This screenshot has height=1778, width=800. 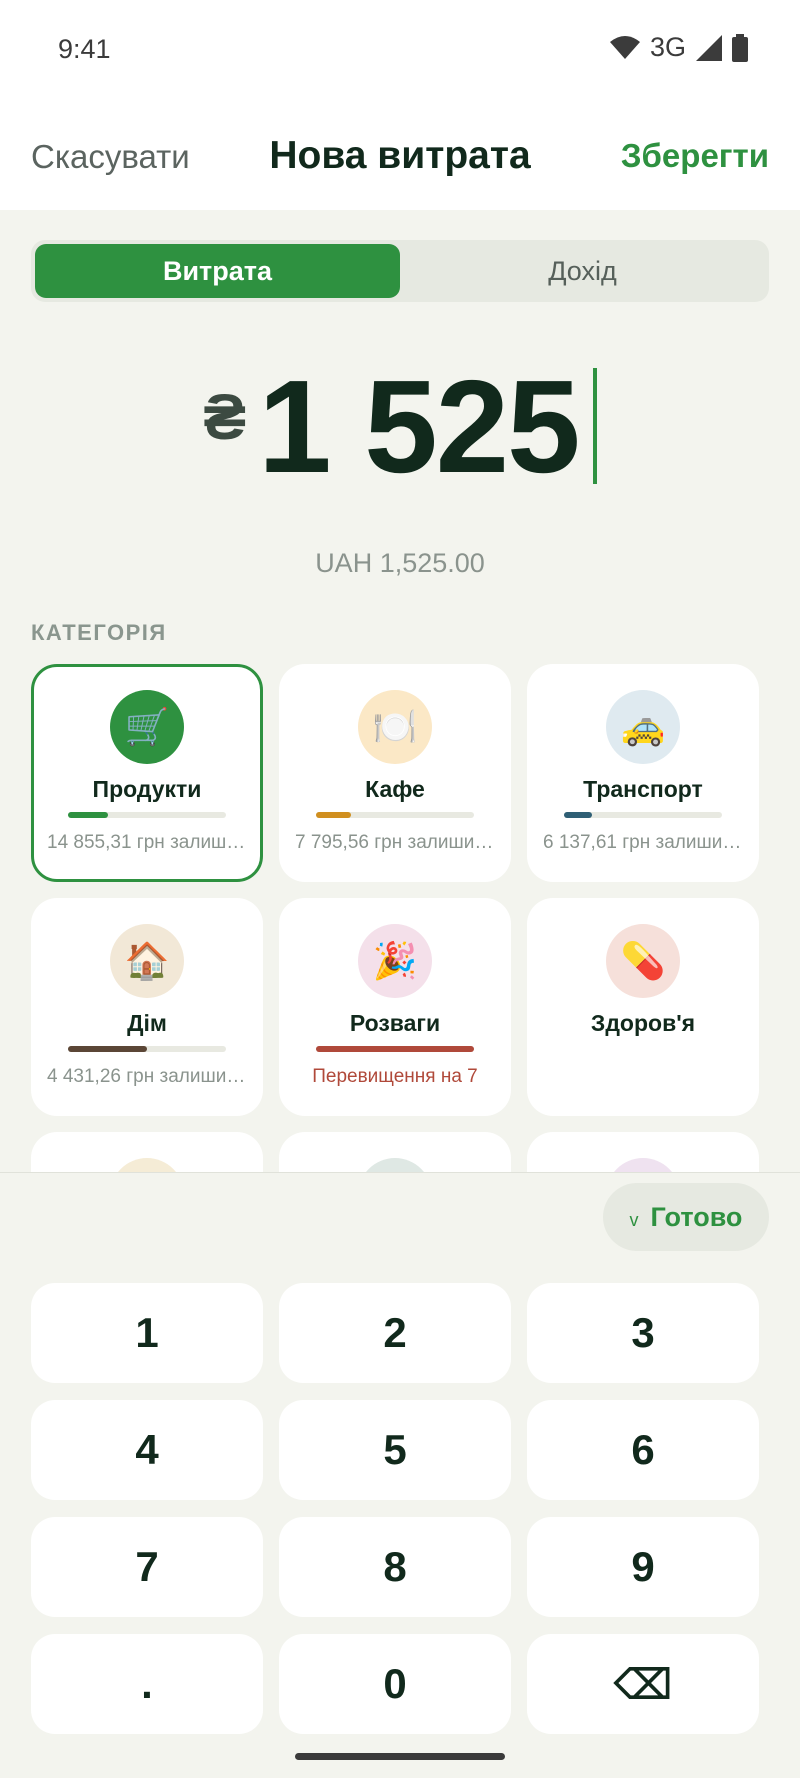 What do you see at coordinates (594, 426) in the screenshot?
I see `text-caret` at bounding box center [594, 426].